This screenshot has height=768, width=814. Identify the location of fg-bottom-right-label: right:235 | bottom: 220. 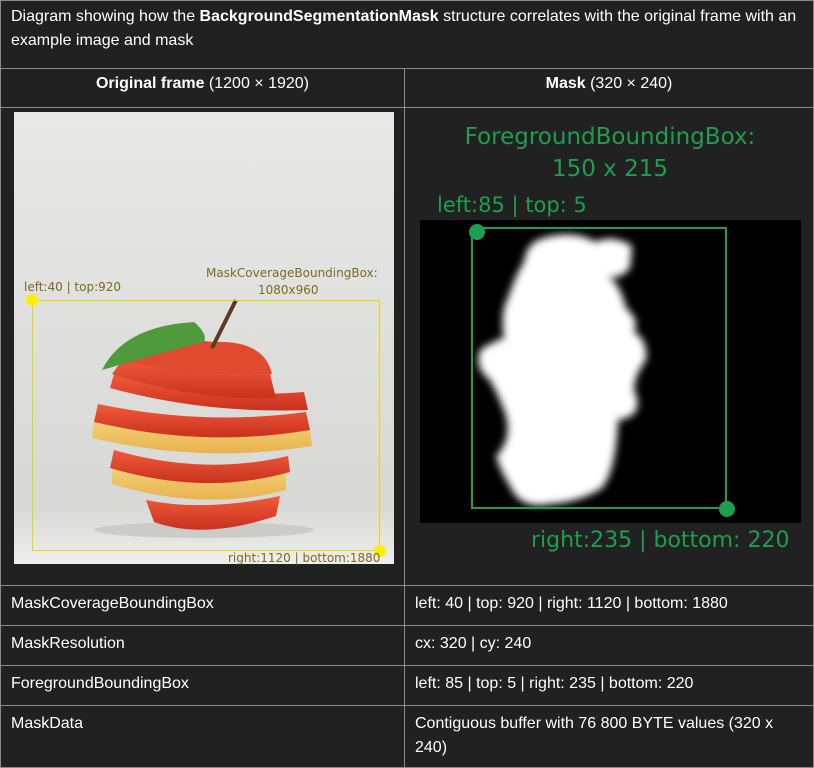
(660, 540).